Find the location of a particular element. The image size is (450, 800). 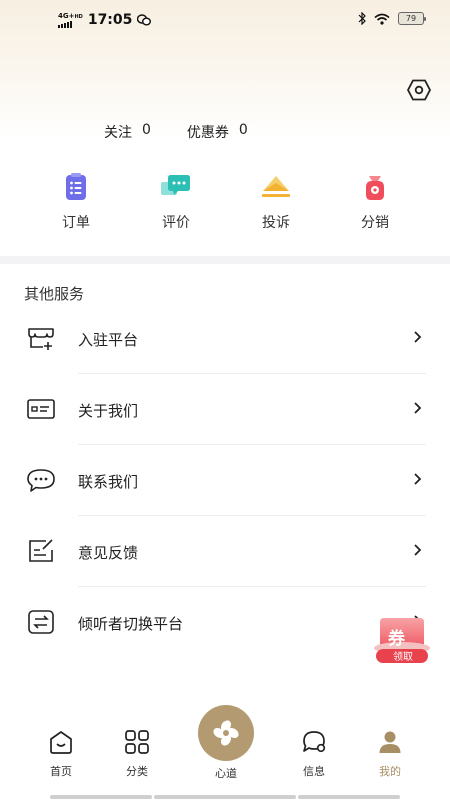

bluetooth-icon is located at coordinates (362, 18).